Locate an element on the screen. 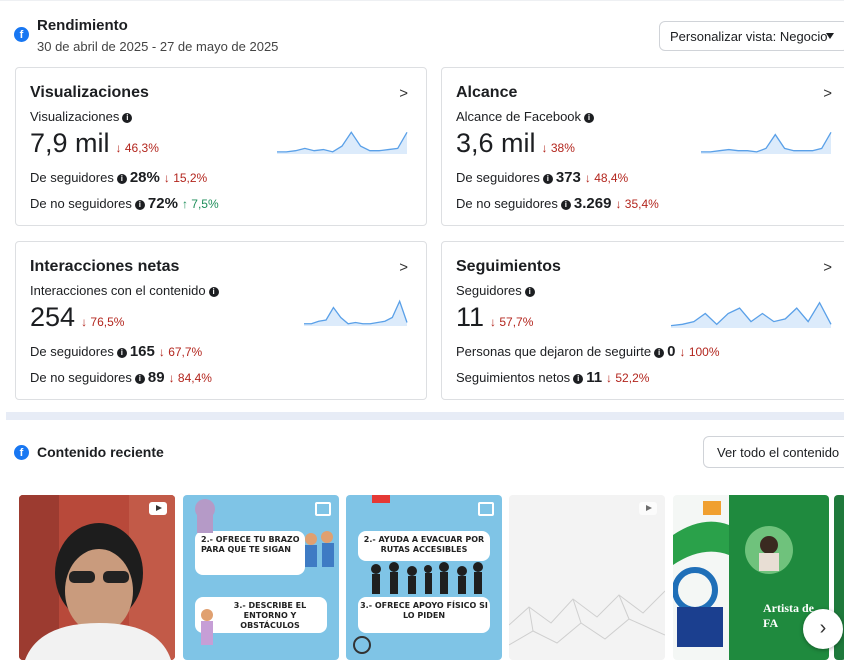 The image size is (844, 660). follows-sparkline is located at coordinates (751, 314).